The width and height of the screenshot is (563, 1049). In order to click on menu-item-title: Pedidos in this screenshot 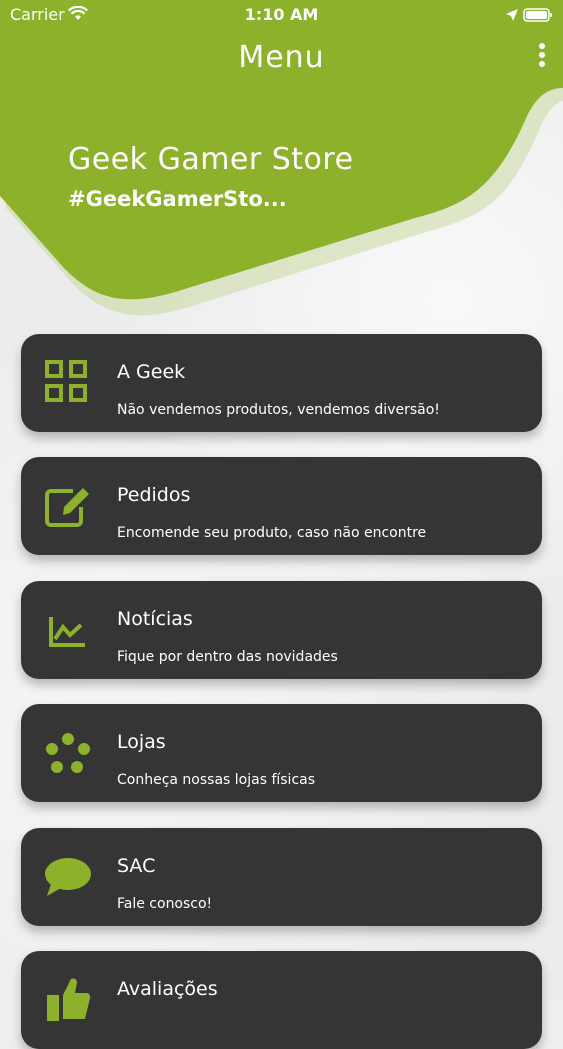, I will do `click(154, 495)`.